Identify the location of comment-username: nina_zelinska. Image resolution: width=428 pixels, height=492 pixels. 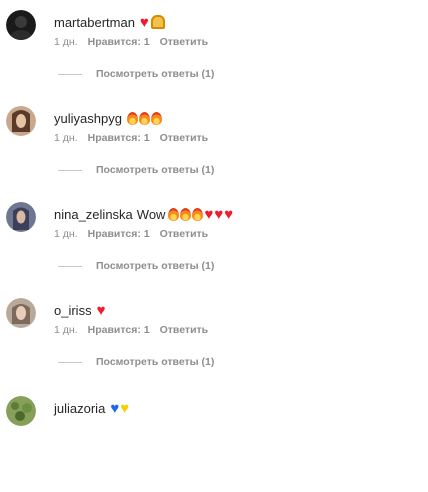
(93, 214).